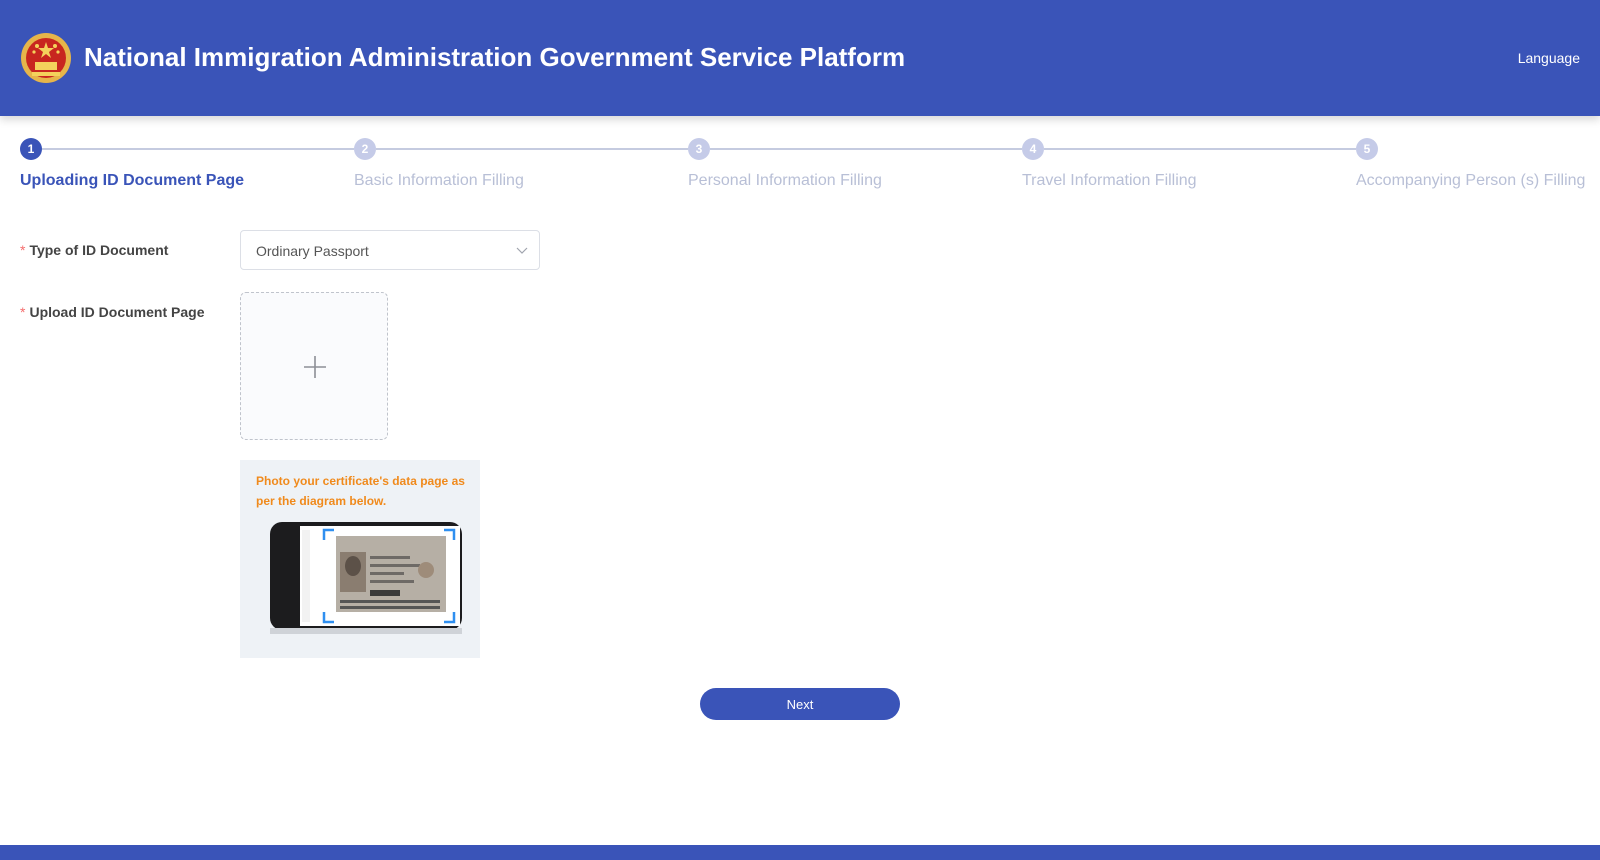 The height and width of the screenshot is (860, 1600). What do you see at coordinates (785, 180) in the screenshot?
I see `step-3-label: Personal Information Filling` at bounding box center [785, 180].